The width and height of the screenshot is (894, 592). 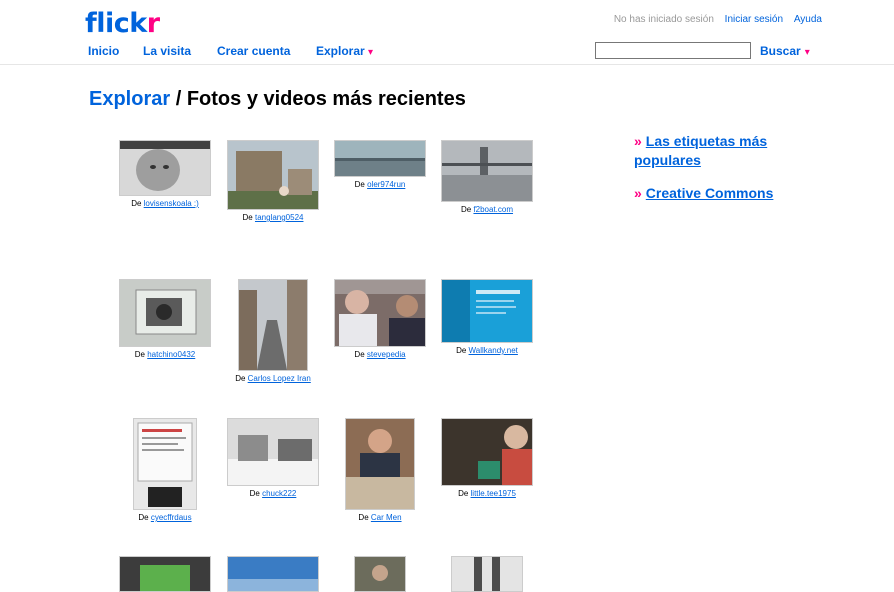 I want to click on flickr-logo: flickr, so click(x=122, y=23).